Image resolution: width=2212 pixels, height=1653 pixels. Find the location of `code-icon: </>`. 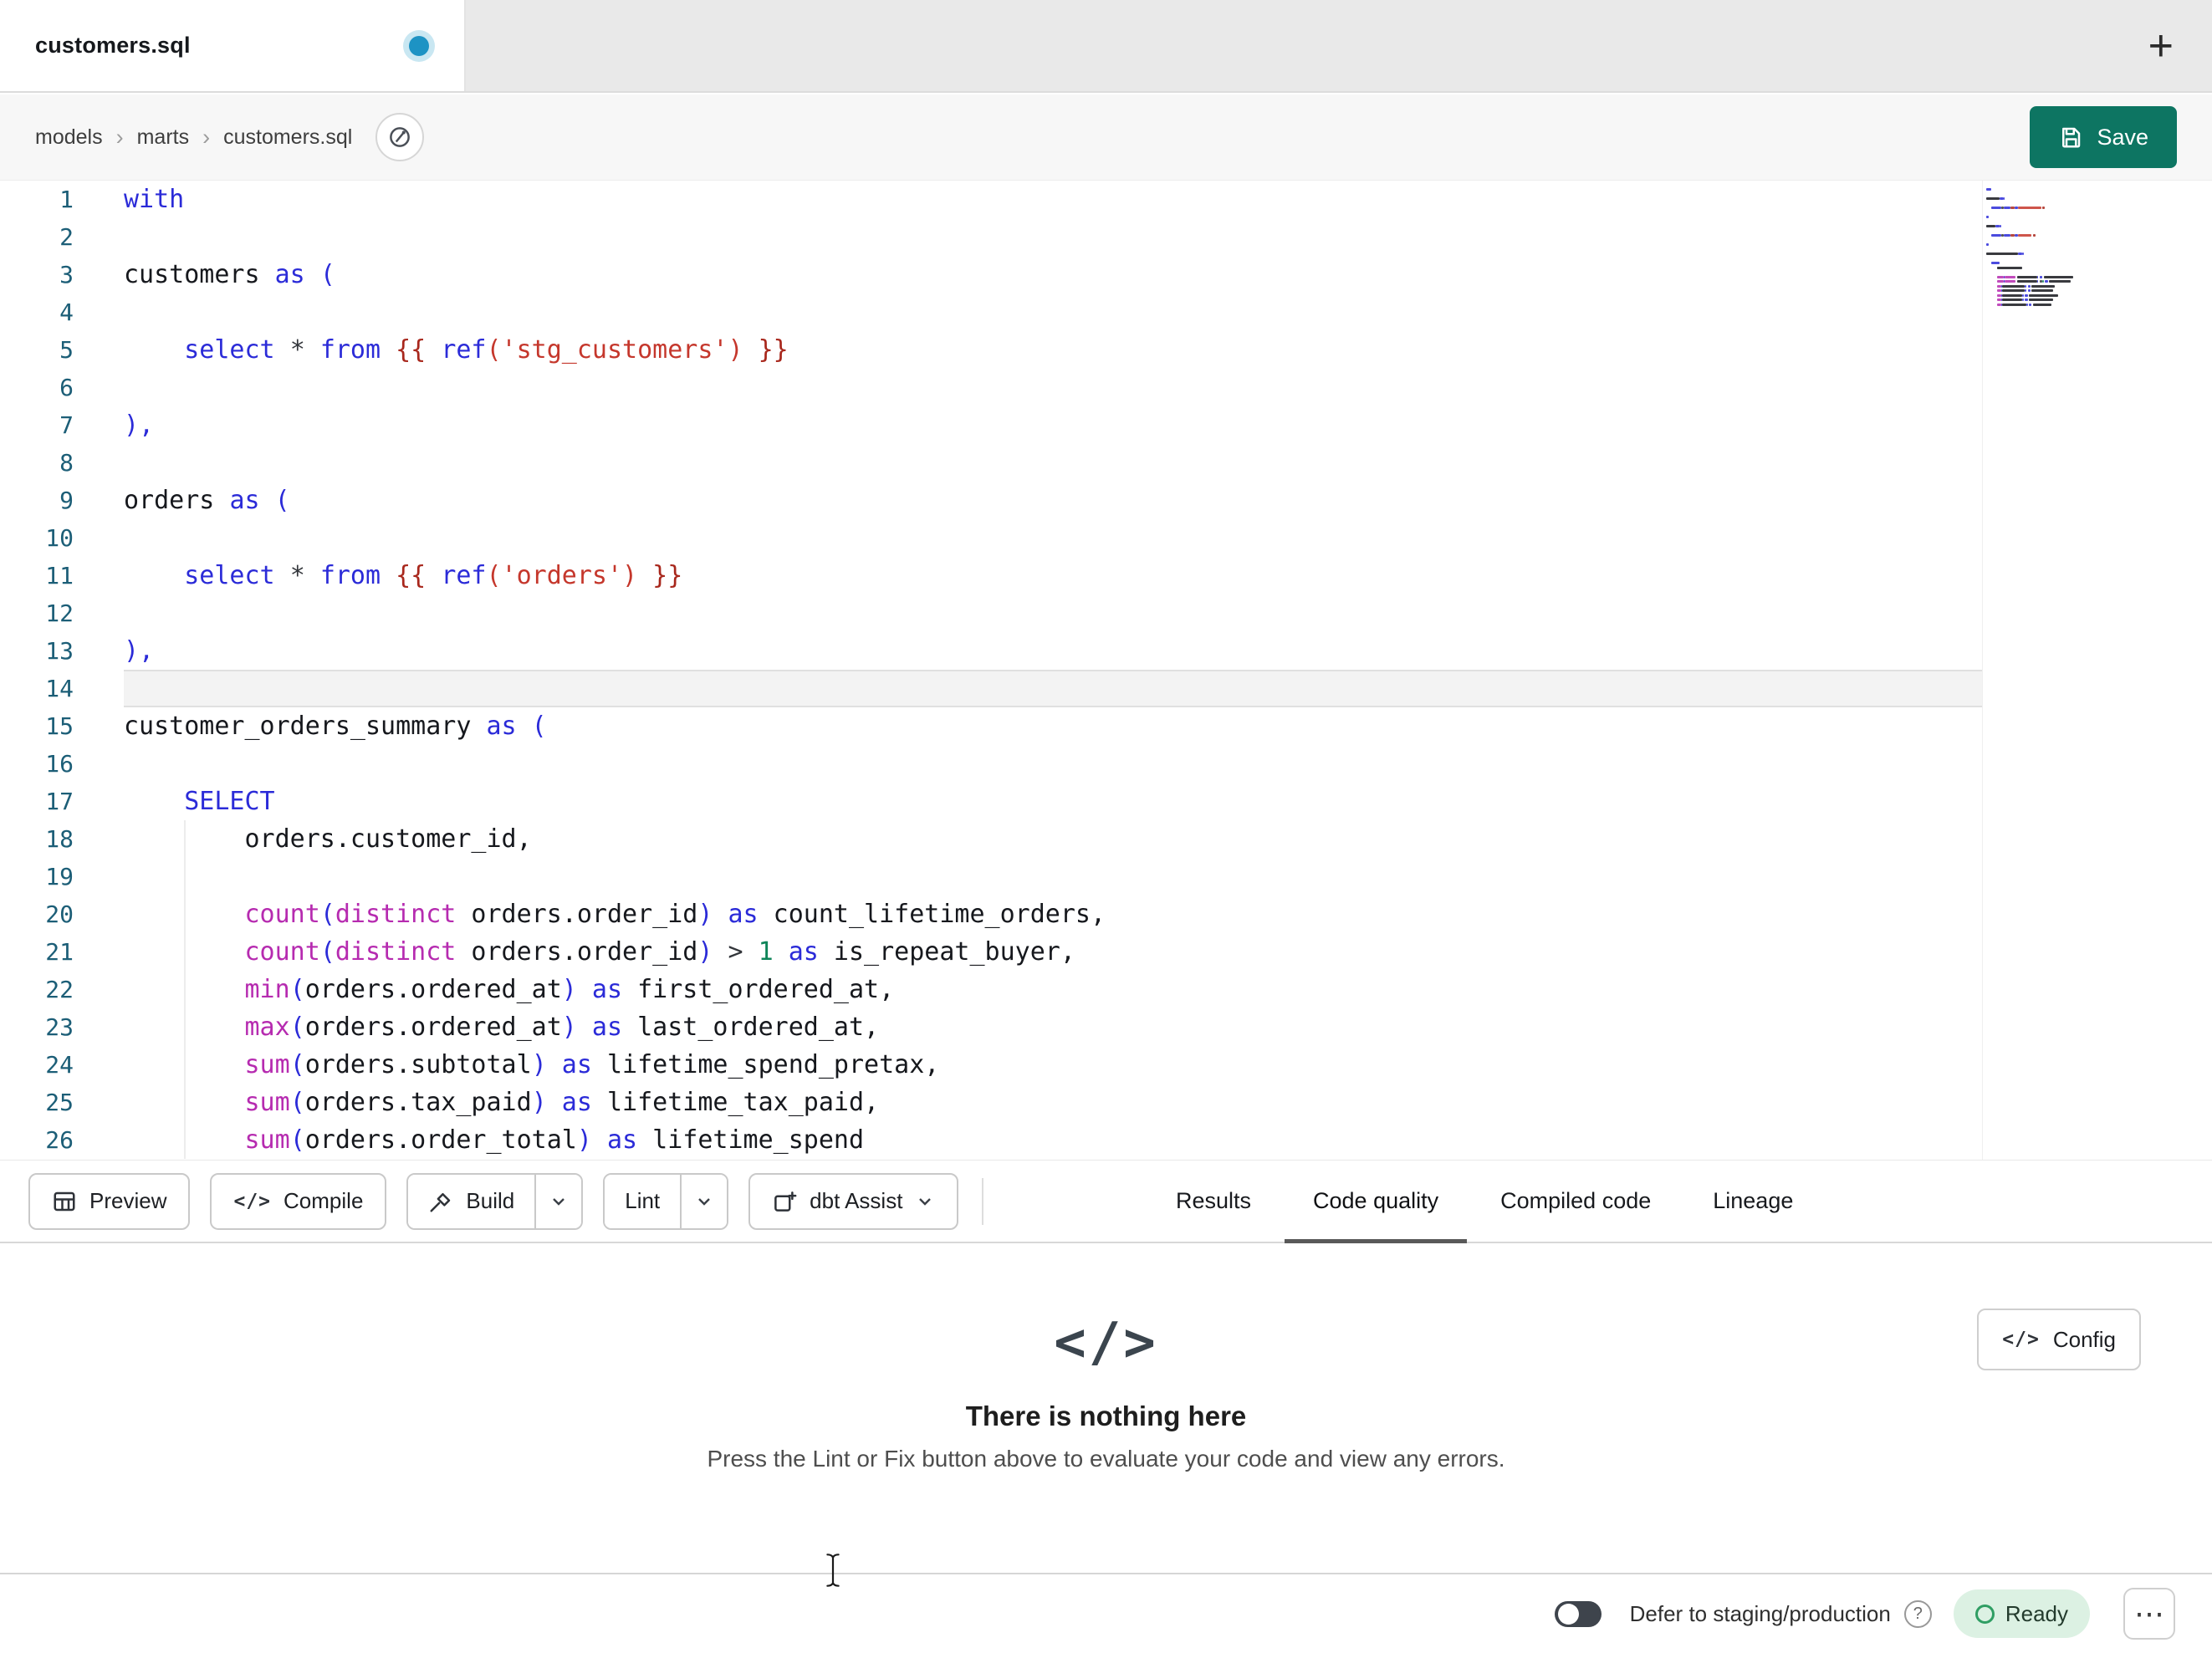

code-icon: </> is located at coordinates (253, 1201).